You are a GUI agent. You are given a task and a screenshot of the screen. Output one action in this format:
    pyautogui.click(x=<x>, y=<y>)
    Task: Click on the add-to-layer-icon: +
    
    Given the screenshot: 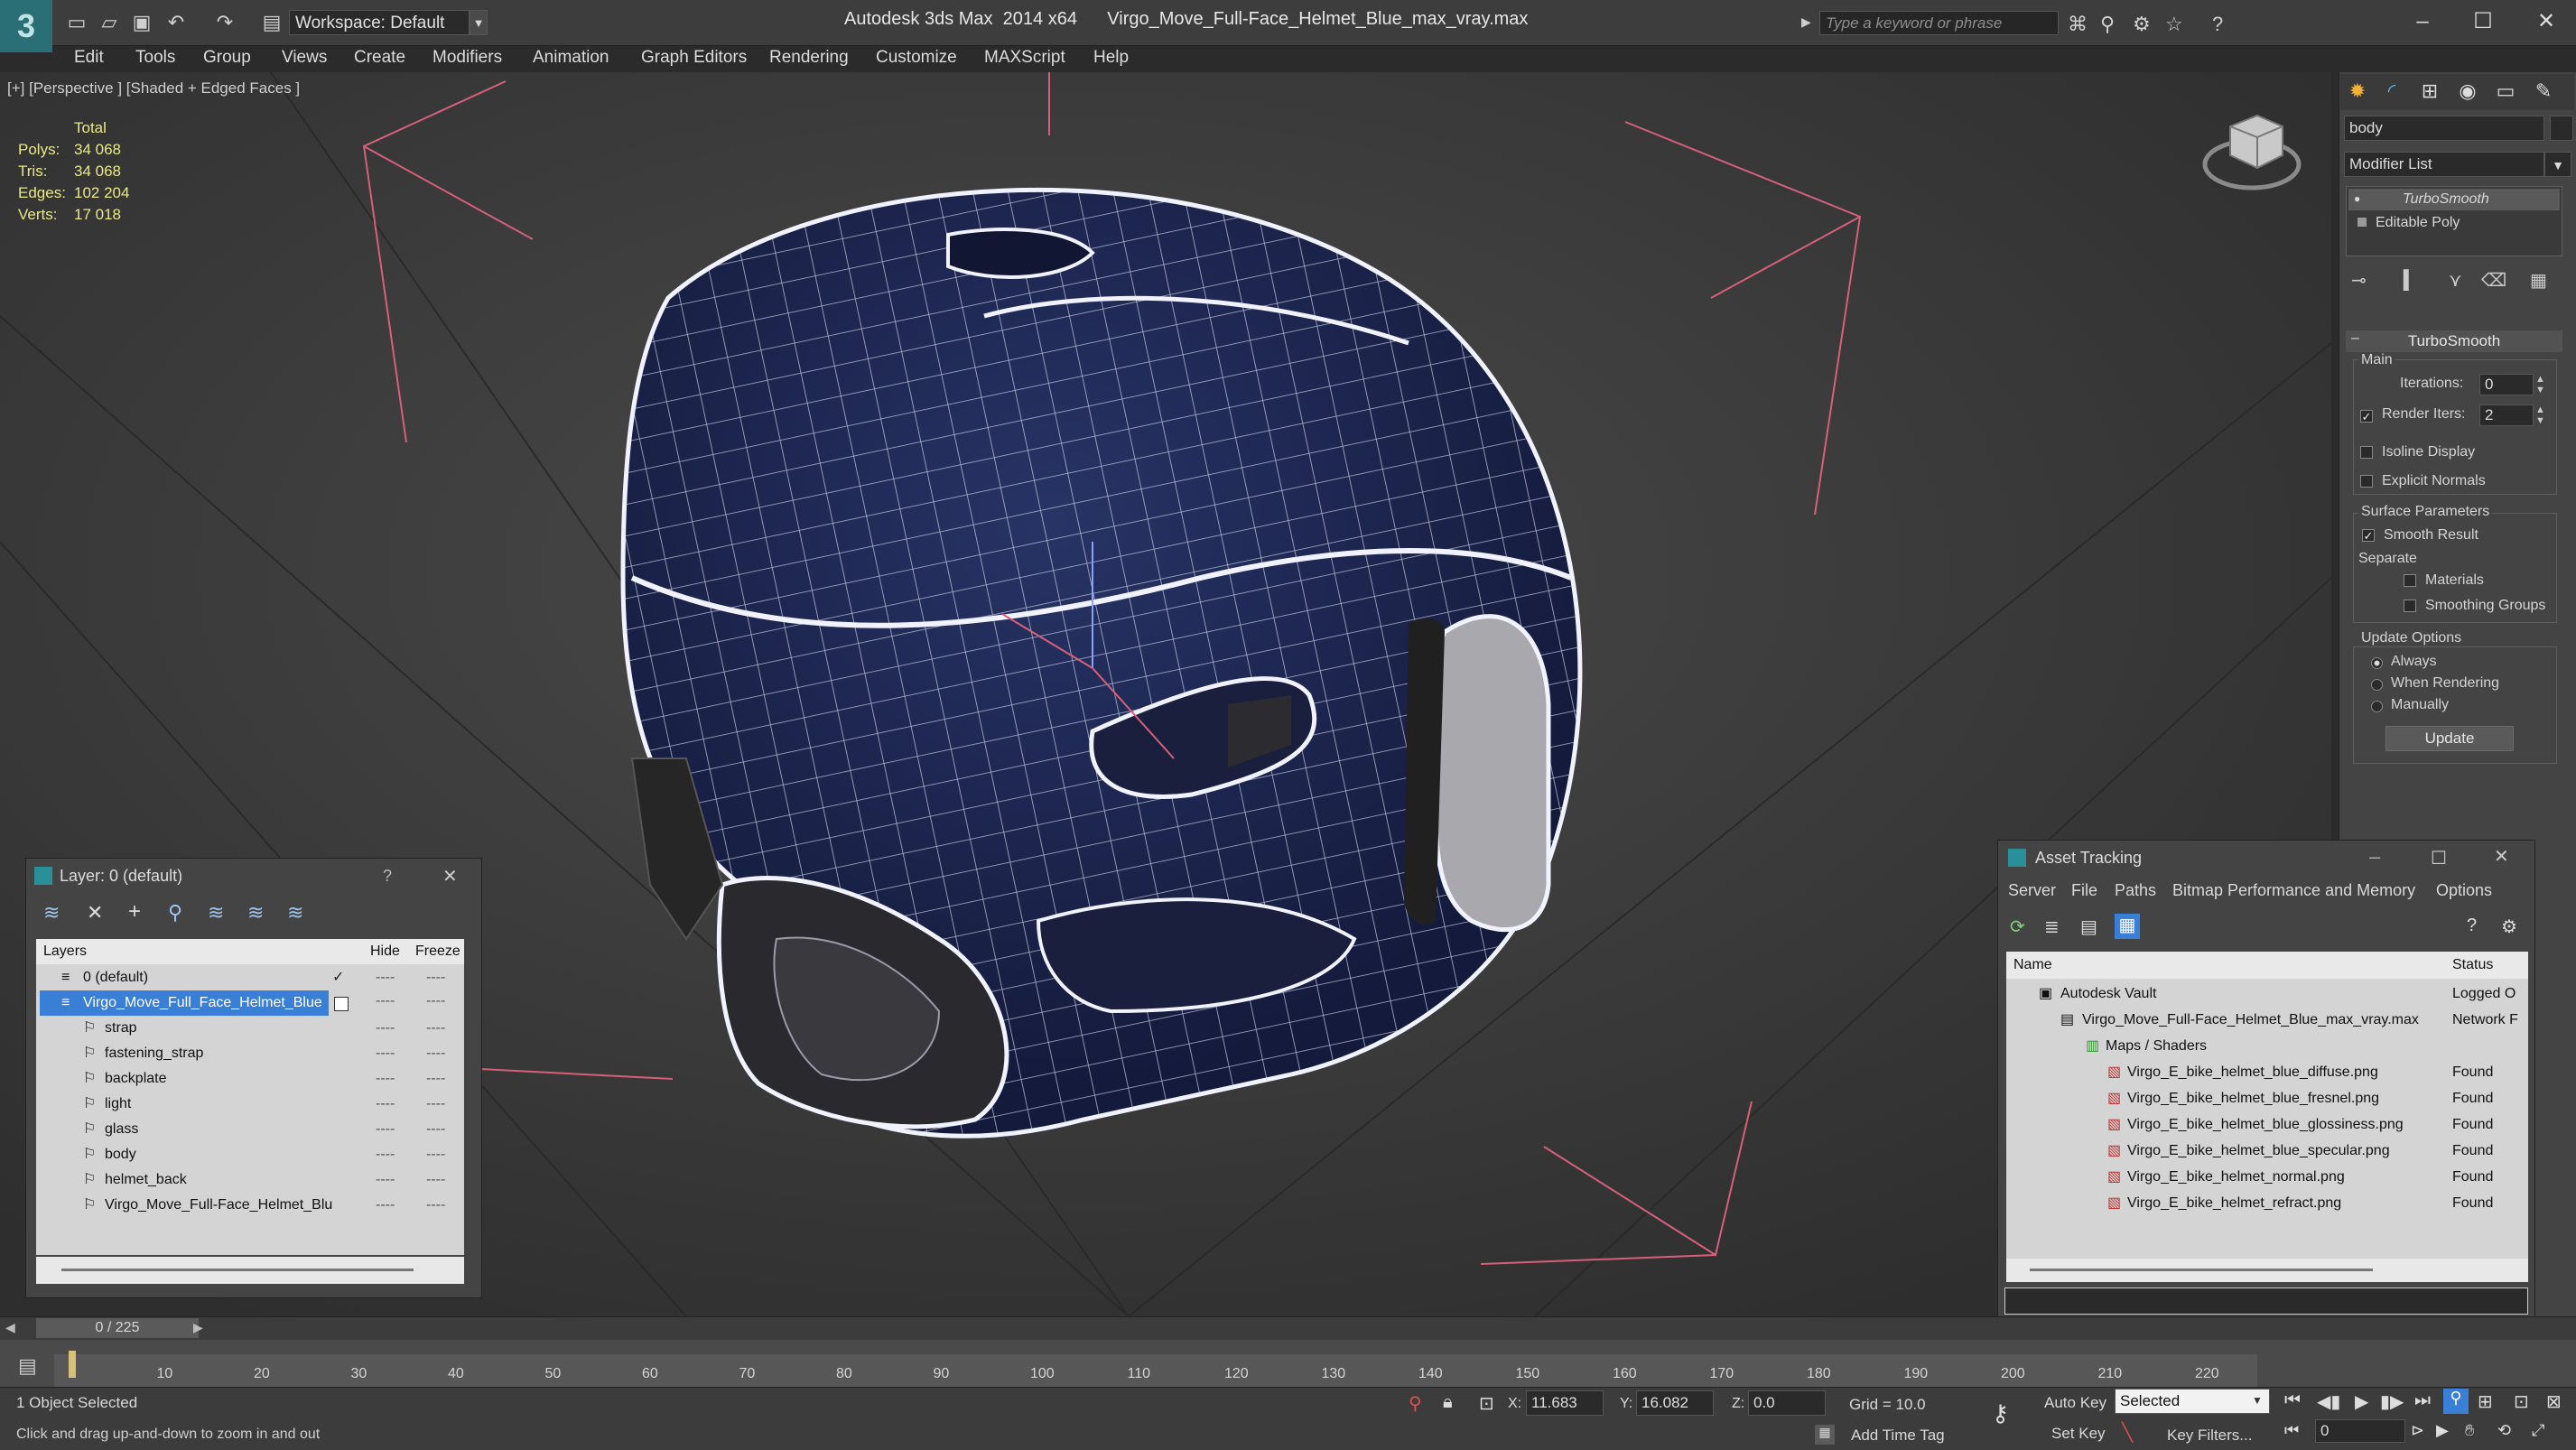 What is the action you would take?
    pyautogui.click(x=134, y=912)
    